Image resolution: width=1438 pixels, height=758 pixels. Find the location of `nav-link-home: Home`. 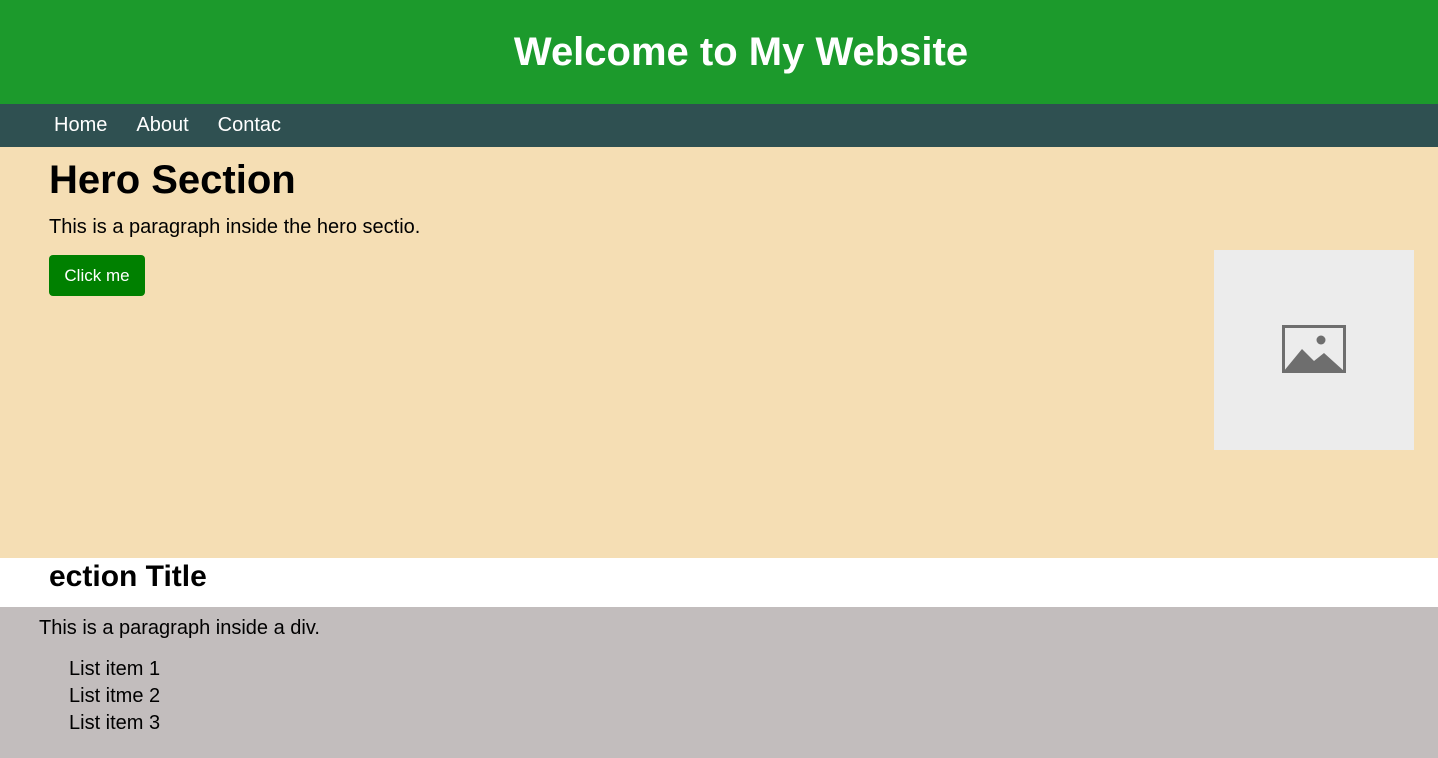

nav-link-home: Home is located at coordinates (80, 125).